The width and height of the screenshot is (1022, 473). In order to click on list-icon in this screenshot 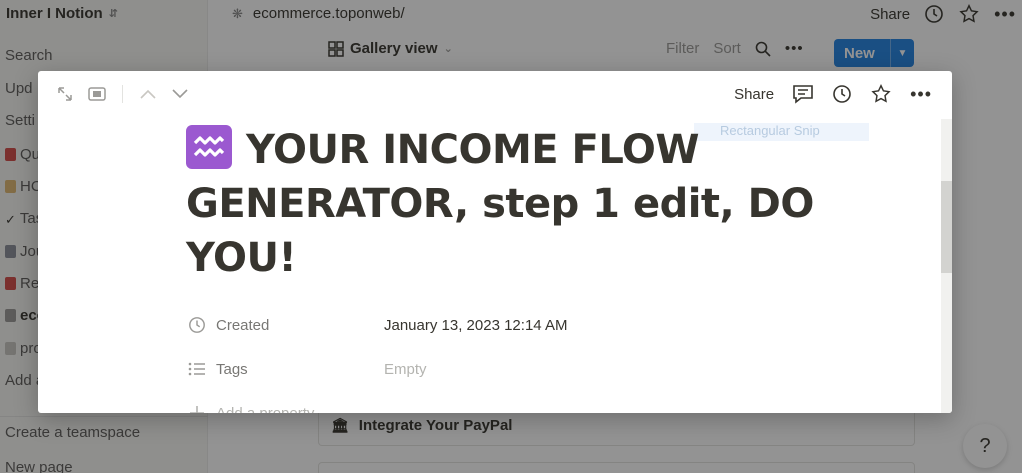, I will do `click(197, 369)`.